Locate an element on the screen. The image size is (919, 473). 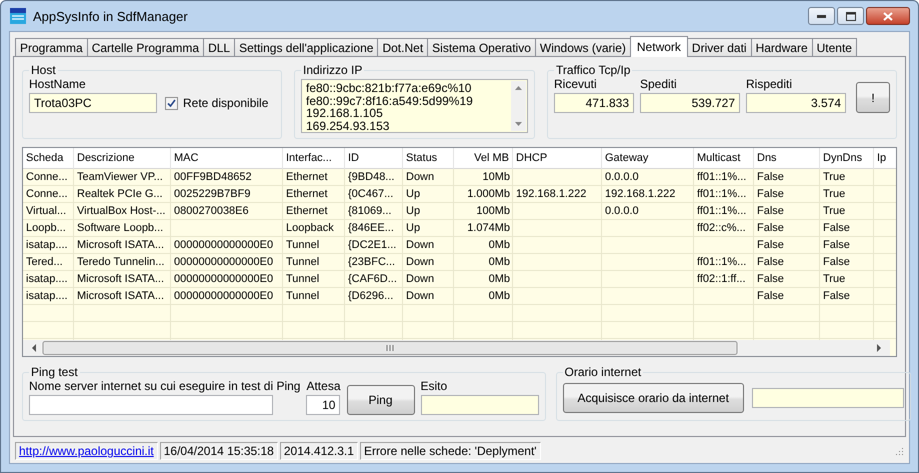
maximize-button is located at coordinates (850, 16).